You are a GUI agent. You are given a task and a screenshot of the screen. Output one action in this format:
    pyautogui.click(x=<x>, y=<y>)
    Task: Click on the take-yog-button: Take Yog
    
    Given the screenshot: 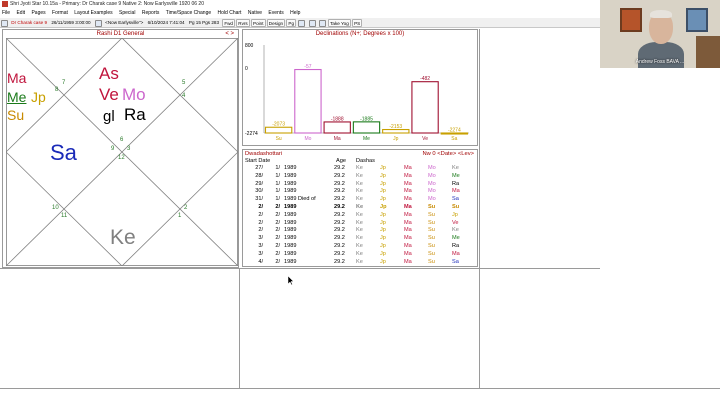 What is the action you would take?
    pyautogui.click(x=339, y=23)
    